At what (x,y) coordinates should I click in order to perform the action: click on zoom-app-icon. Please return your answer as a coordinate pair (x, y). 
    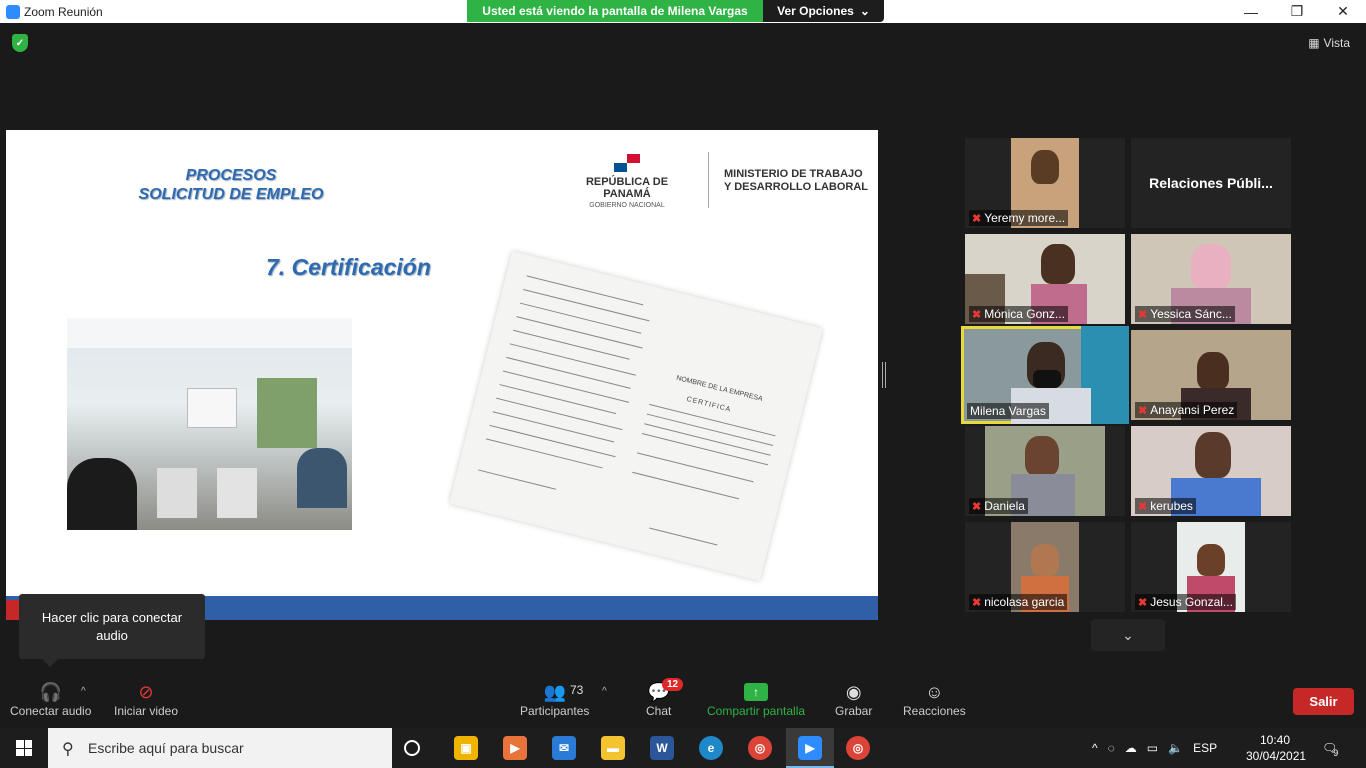
    Looking at the image, I should click on (13, 11).